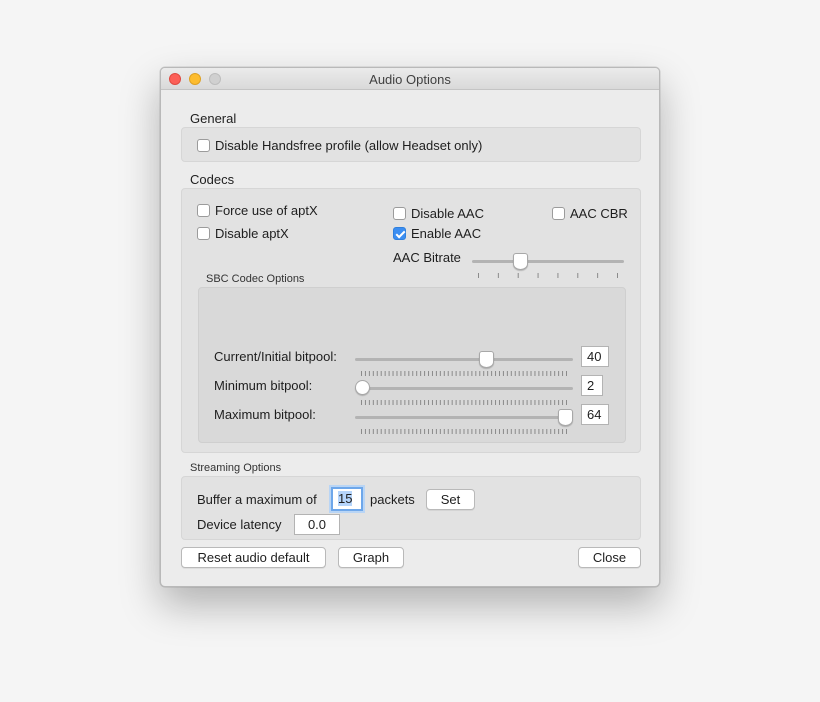  Describe the element at coordinates (253, 557) in the screenshot. I see `reset-audio-default-button: Reset audio default` at that location.